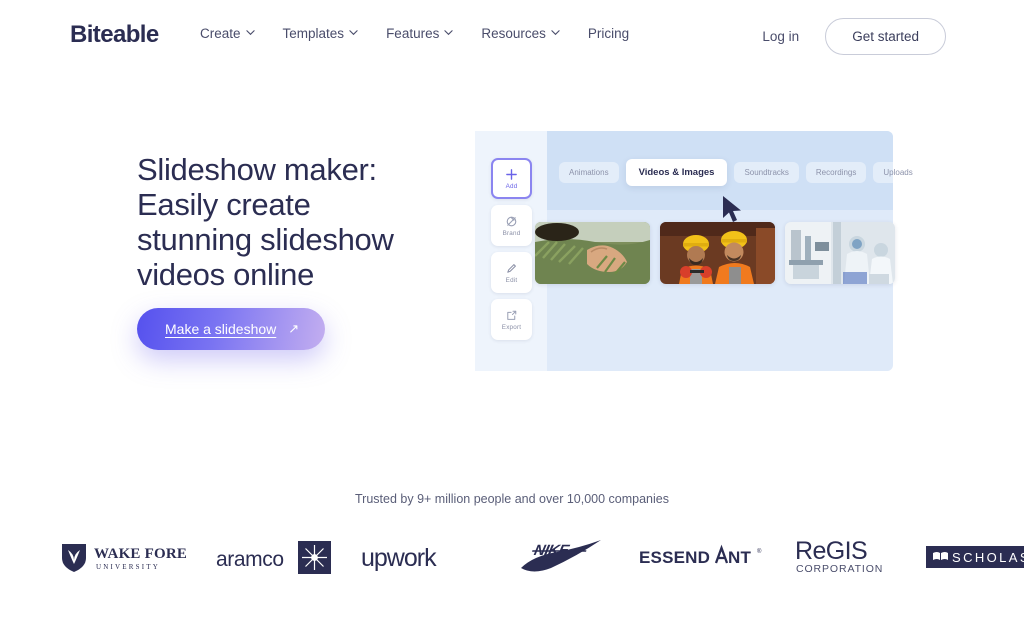  I want to click on nav-item-features: Features, so click(419, 33).